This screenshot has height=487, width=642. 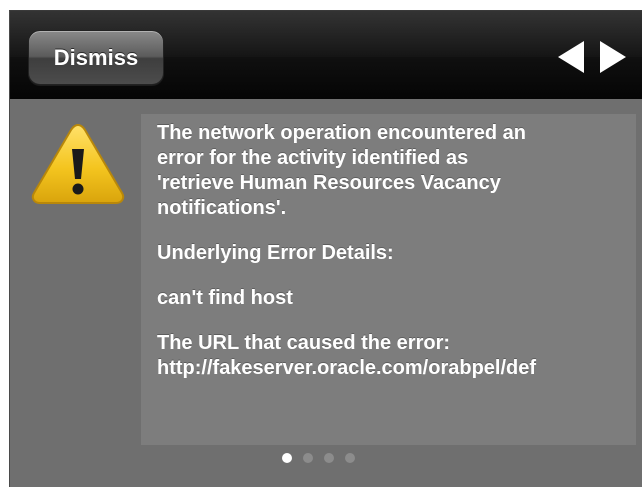 I want to click on left-arrow-icon, so click(x=571, y=57).